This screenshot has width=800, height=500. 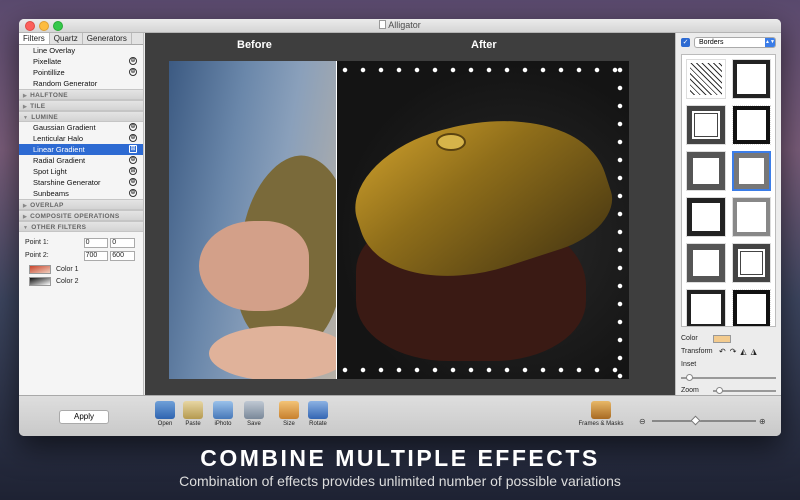 I want to click on color1-label: Color 1, so click(x=67, y=269).